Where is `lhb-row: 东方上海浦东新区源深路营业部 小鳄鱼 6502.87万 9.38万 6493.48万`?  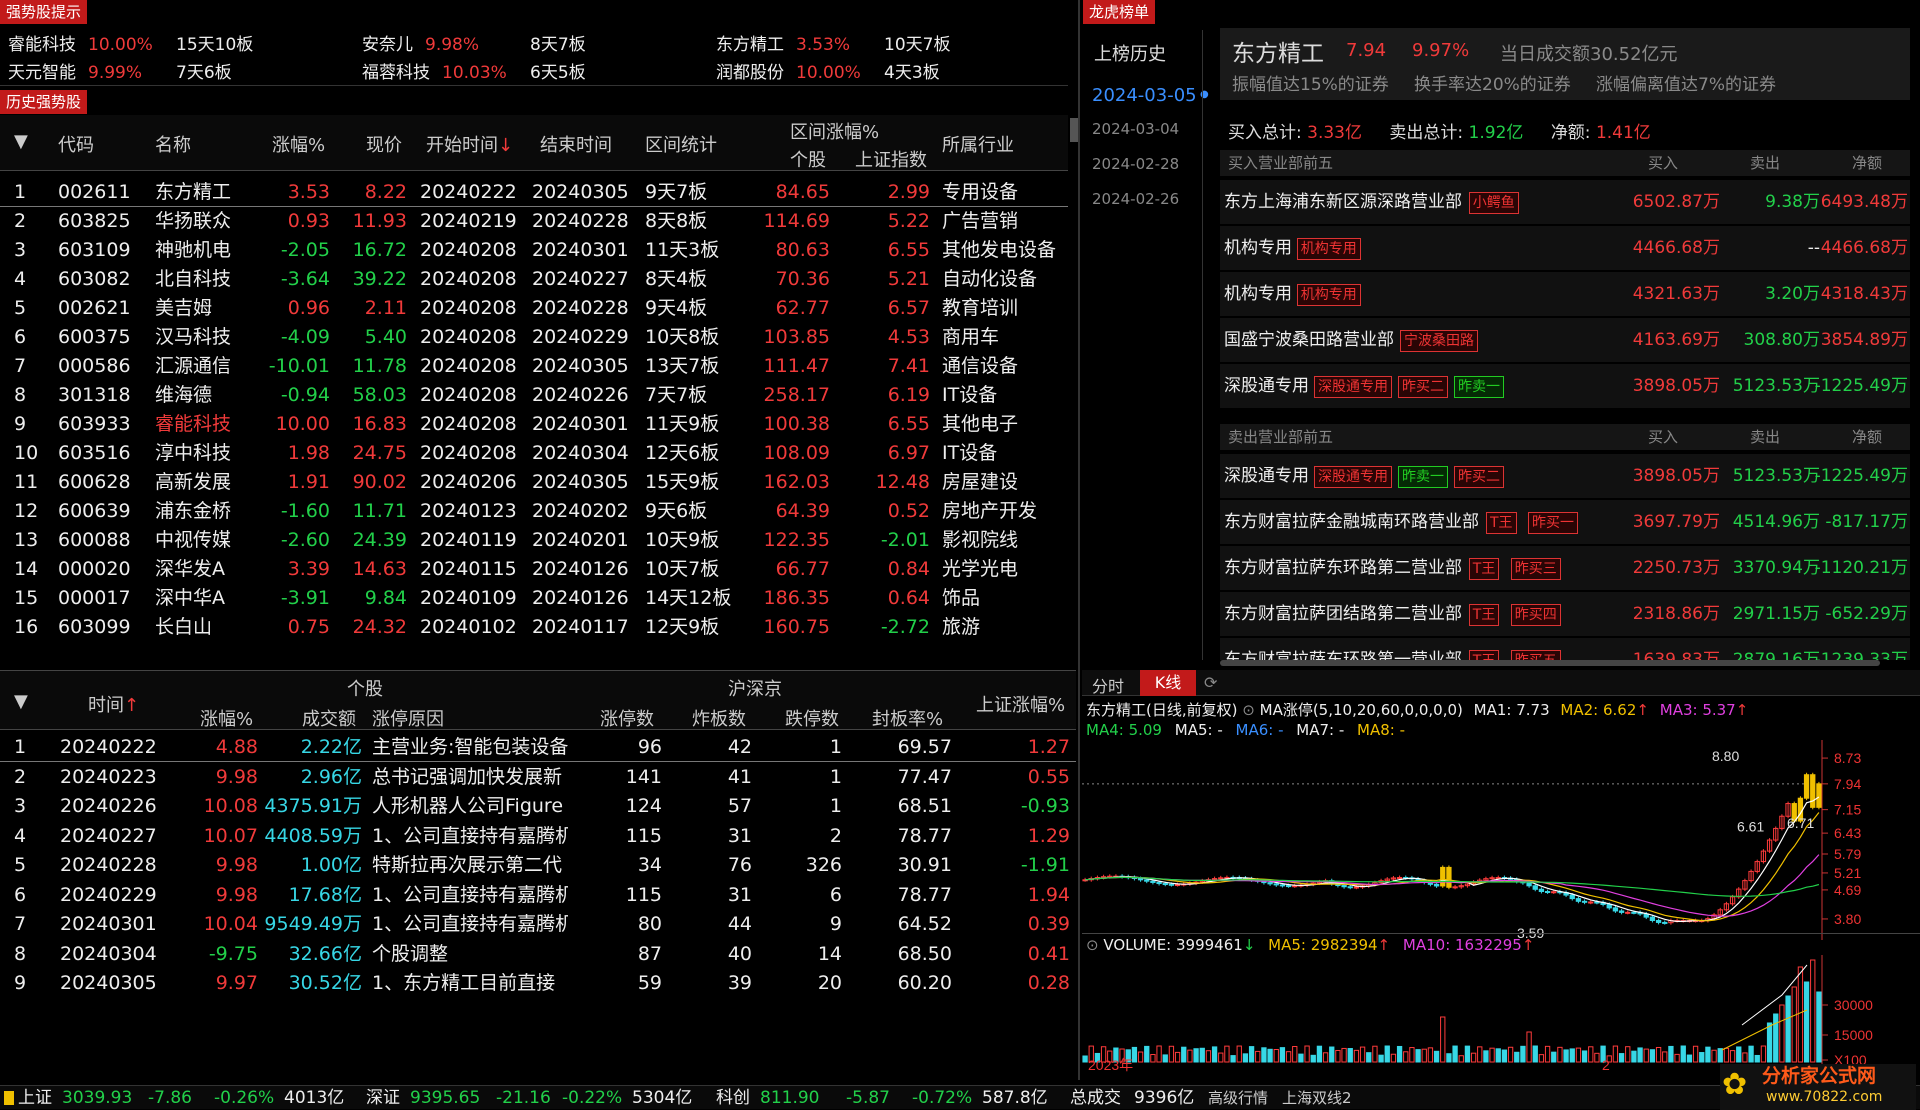
lhb-row: 东方上海浦东新区源深路营业部 小鳄鱼 6502.87万 9.38万 6493.48万 is located at coordinates (1565, 202).